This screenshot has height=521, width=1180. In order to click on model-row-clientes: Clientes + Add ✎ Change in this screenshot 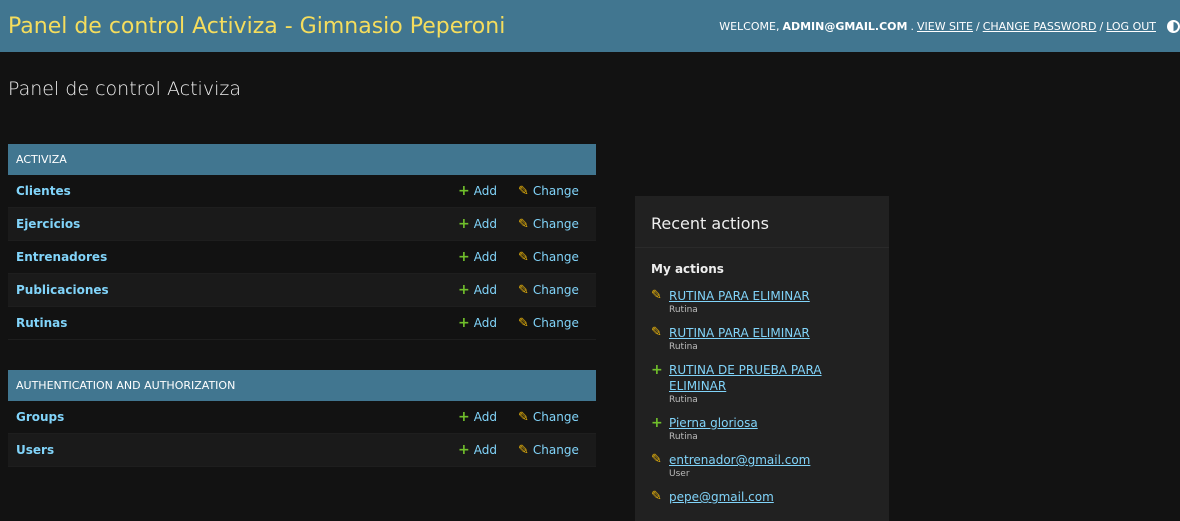, I will do `click(302, 191)`.